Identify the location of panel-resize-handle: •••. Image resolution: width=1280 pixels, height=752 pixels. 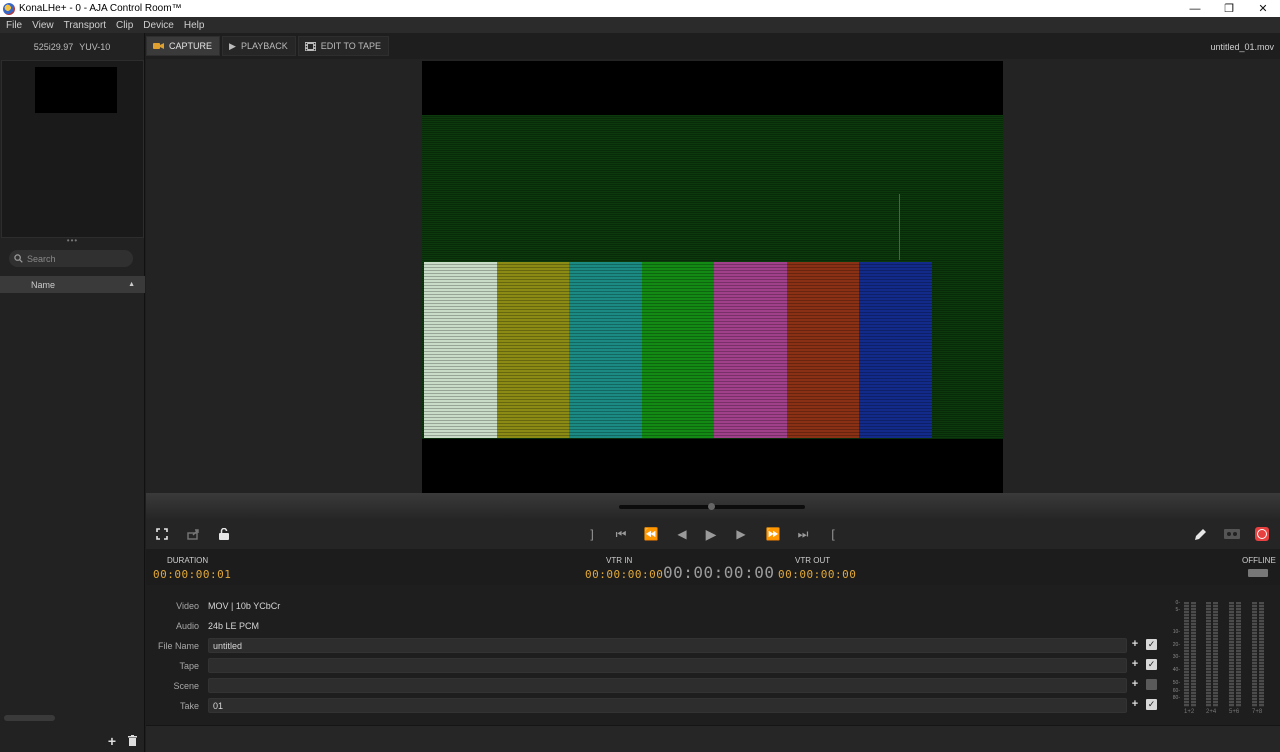
(72, 241).